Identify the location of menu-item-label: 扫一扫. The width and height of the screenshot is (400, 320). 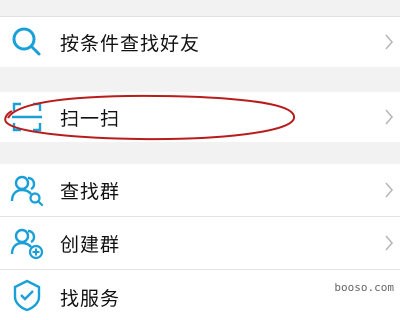
(90, 118).